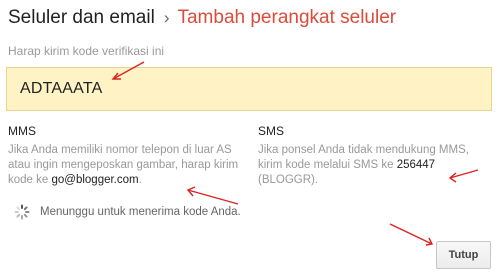 This screenshot has width=500, height=274. Describe the element at coordinates (287, 17) in the screenshot. I see `page-title: Tambah perangkat seluler` at that location.